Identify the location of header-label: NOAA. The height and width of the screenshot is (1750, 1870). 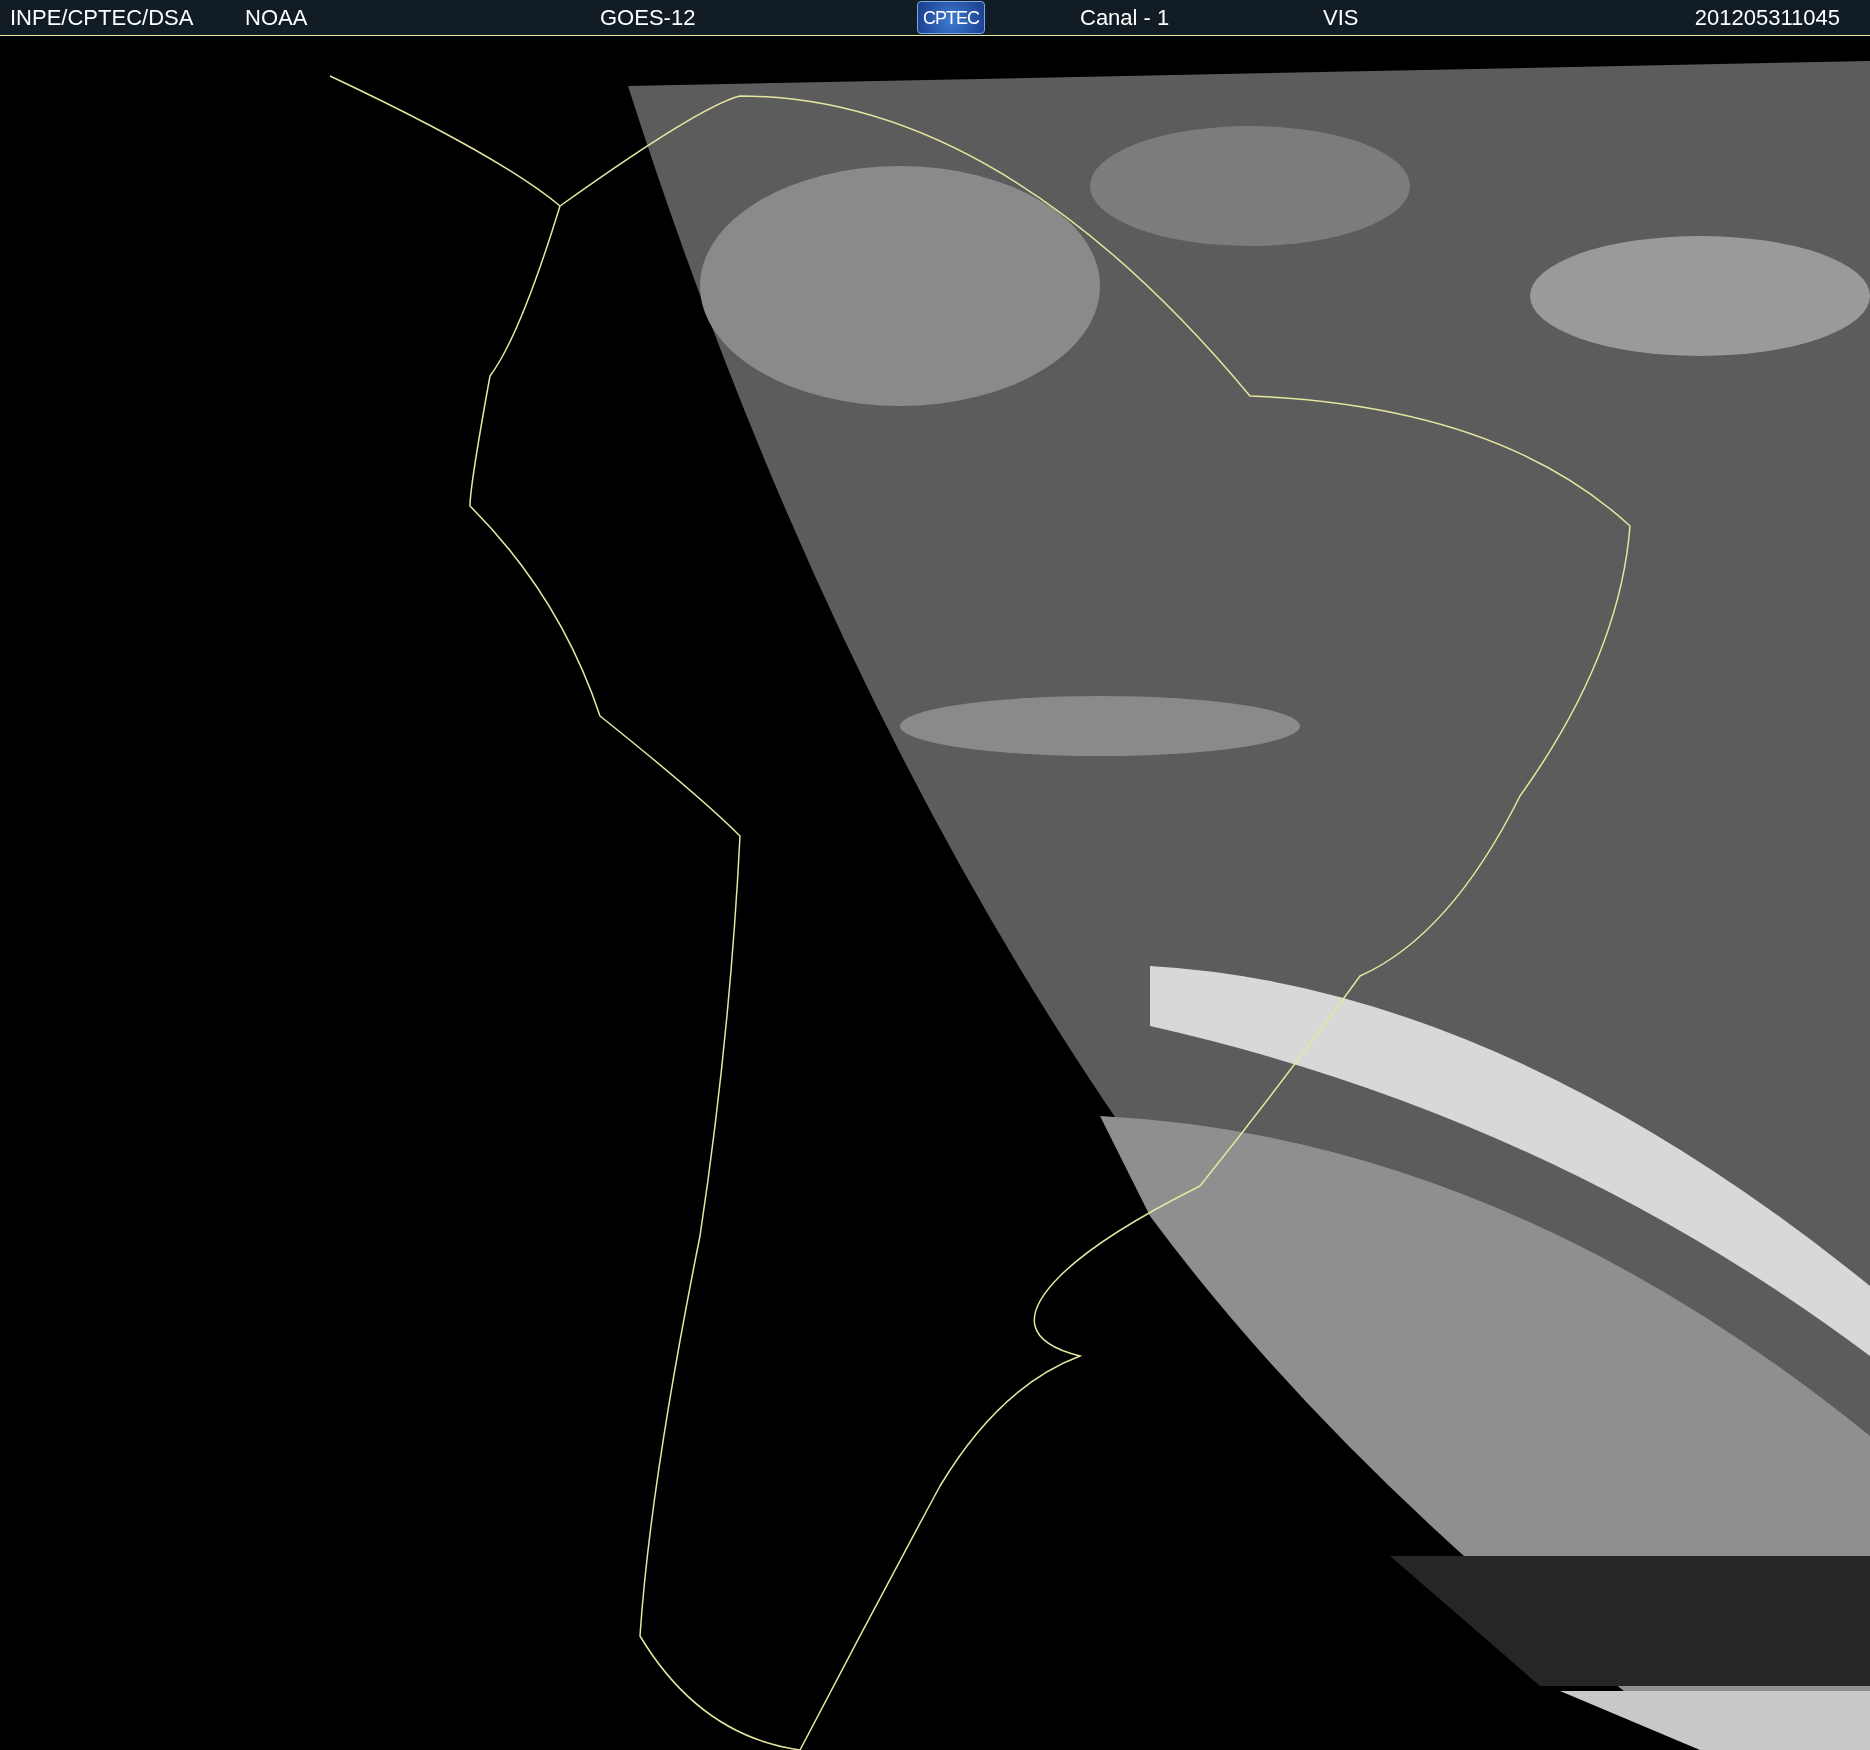
(276, 17).